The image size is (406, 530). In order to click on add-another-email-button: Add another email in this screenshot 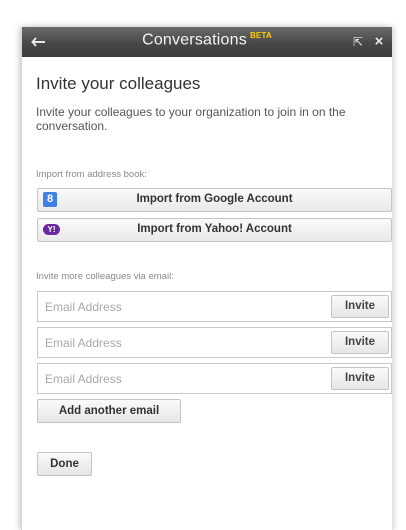, I will do `click(109, 411)`.